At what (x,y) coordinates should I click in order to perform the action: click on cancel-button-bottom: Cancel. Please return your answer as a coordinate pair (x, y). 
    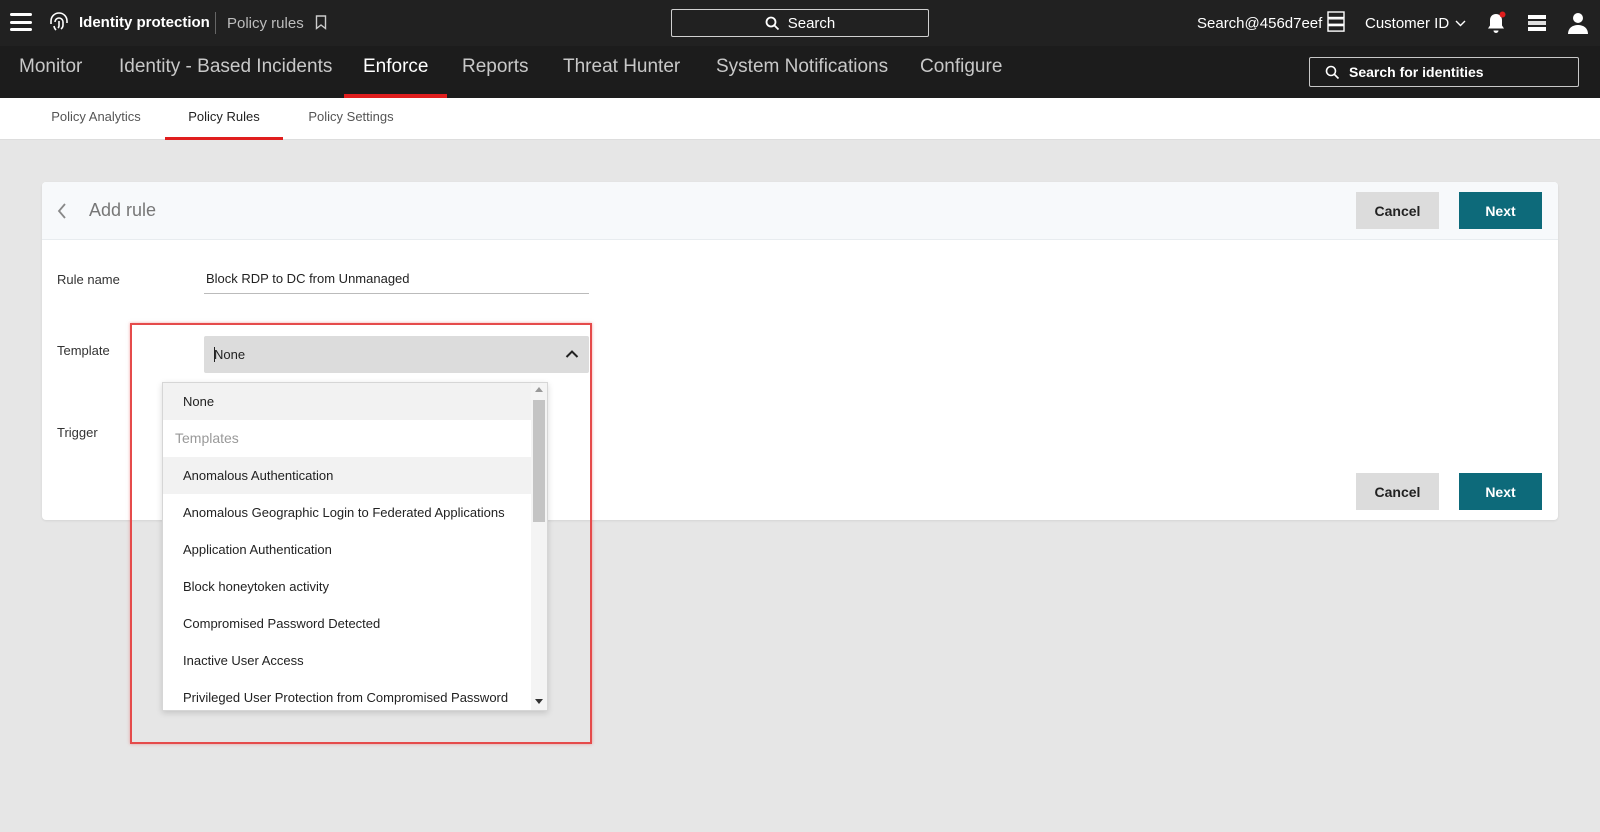
    Looking at the image, I should click on (1397, 491).